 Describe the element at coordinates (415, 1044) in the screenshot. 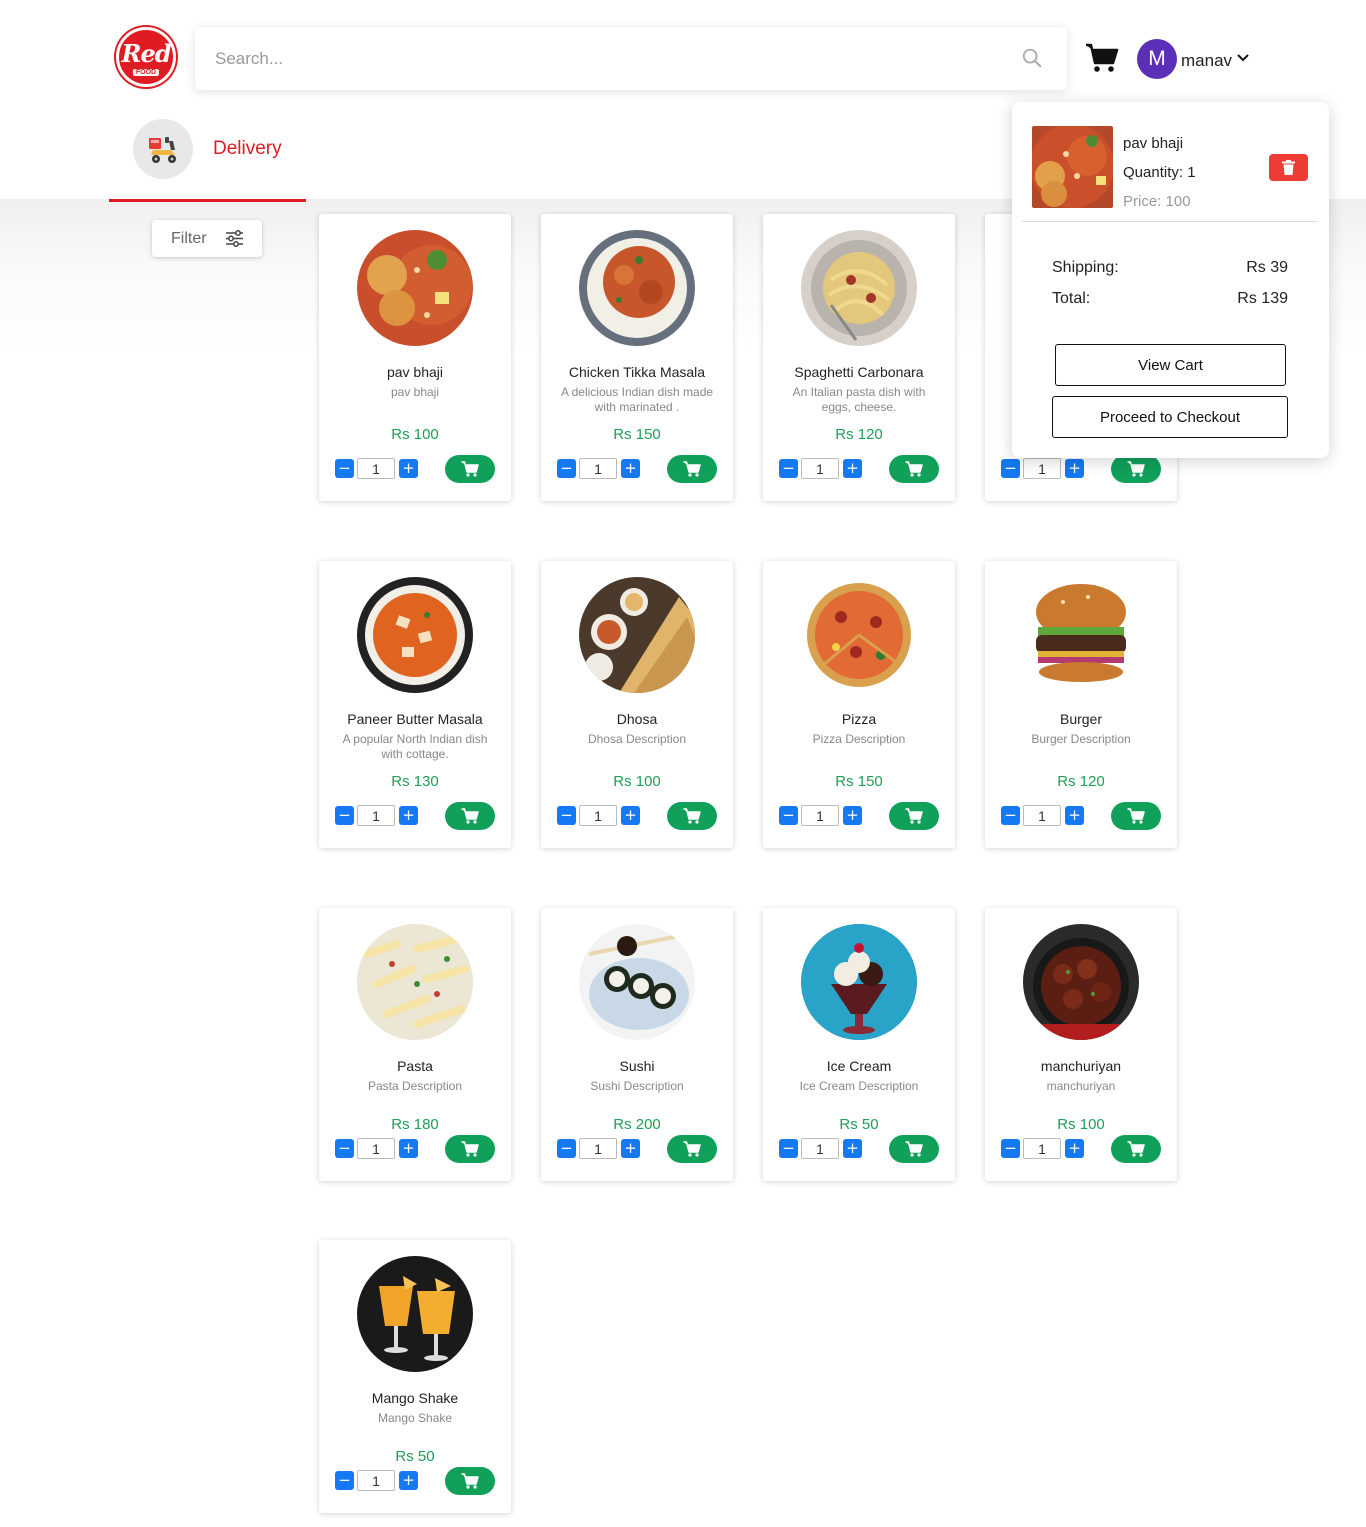

I see `product-card: Pasta Pasta Description Rs 180 − +` at that location.